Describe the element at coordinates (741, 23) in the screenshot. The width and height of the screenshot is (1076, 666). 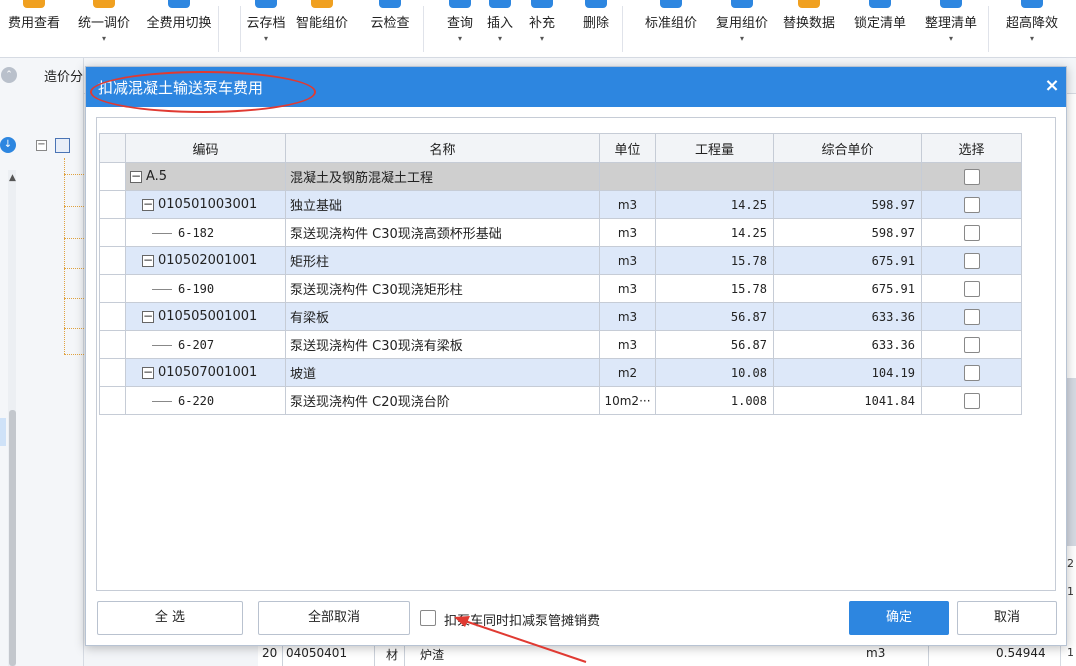
I see `toolbar-button-label: 复用组价` at that location.